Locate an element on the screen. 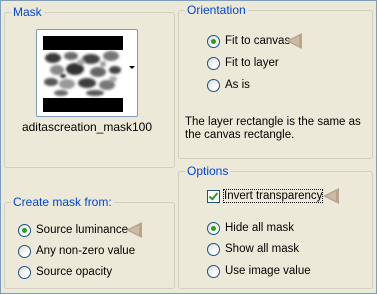 Image resolution: width=377 pixels, height=294 pixels. orientation-group-title: Orientation is located at coordinates (216, 10).